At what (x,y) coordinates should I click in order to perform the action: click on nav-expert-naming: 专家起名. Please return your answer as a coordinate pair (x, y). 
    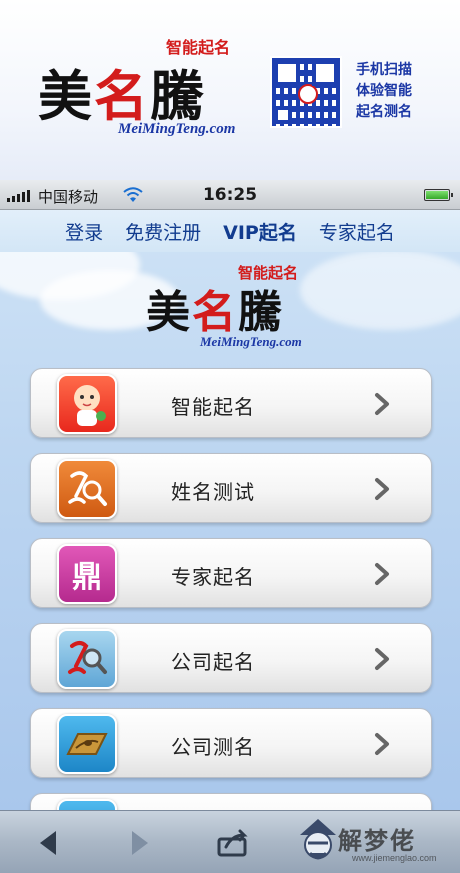
    Looking at the image, I should click on (357, 231).